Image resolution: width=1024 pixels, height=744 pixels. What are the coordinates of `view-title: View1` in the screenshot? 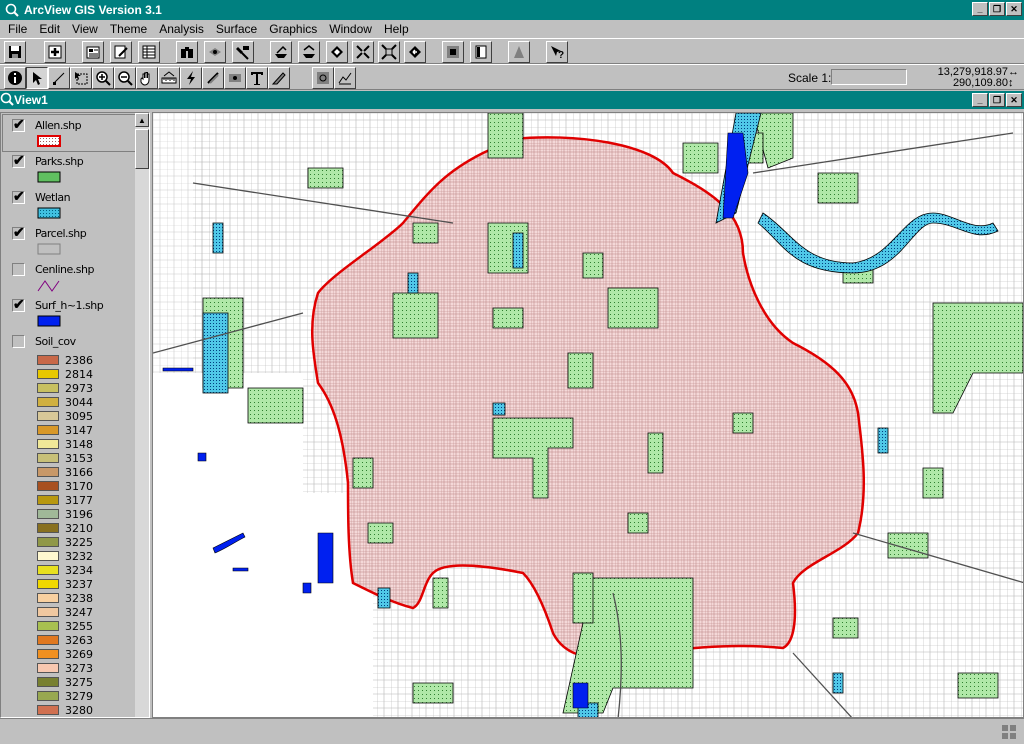 It's located at (31, 100).